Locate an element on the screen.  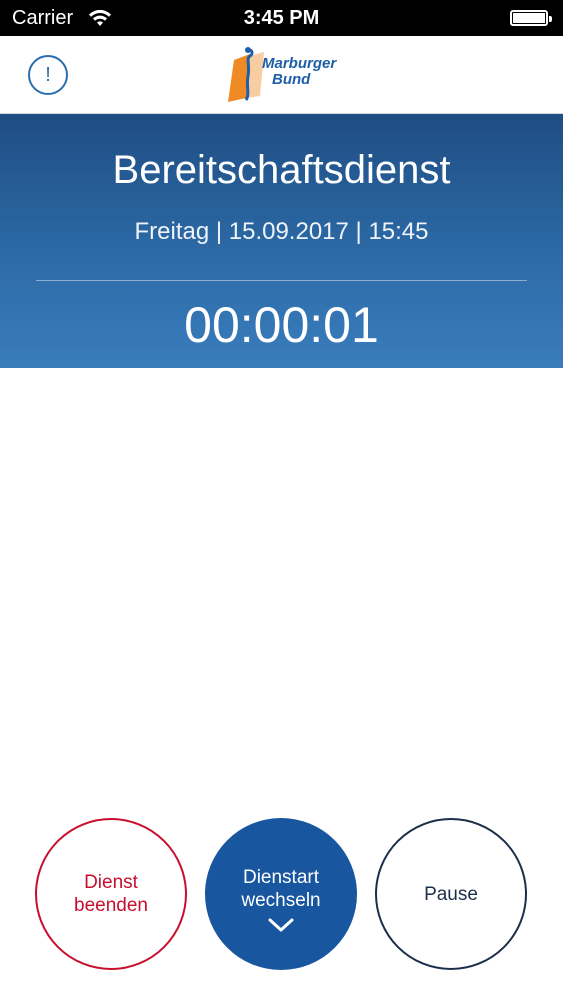
change-duty-label-1: Dienstart is located at coordinates (281, 877).